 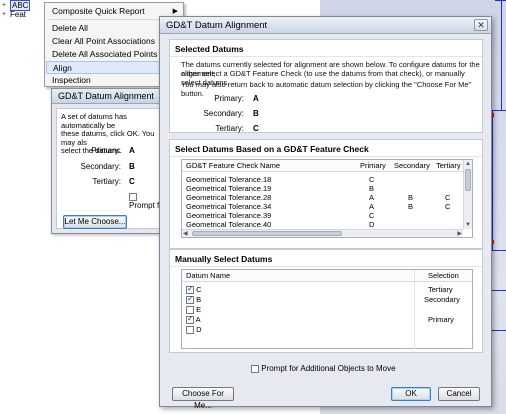 I want to click on ok-button: OK, so click(x=411, y=394).